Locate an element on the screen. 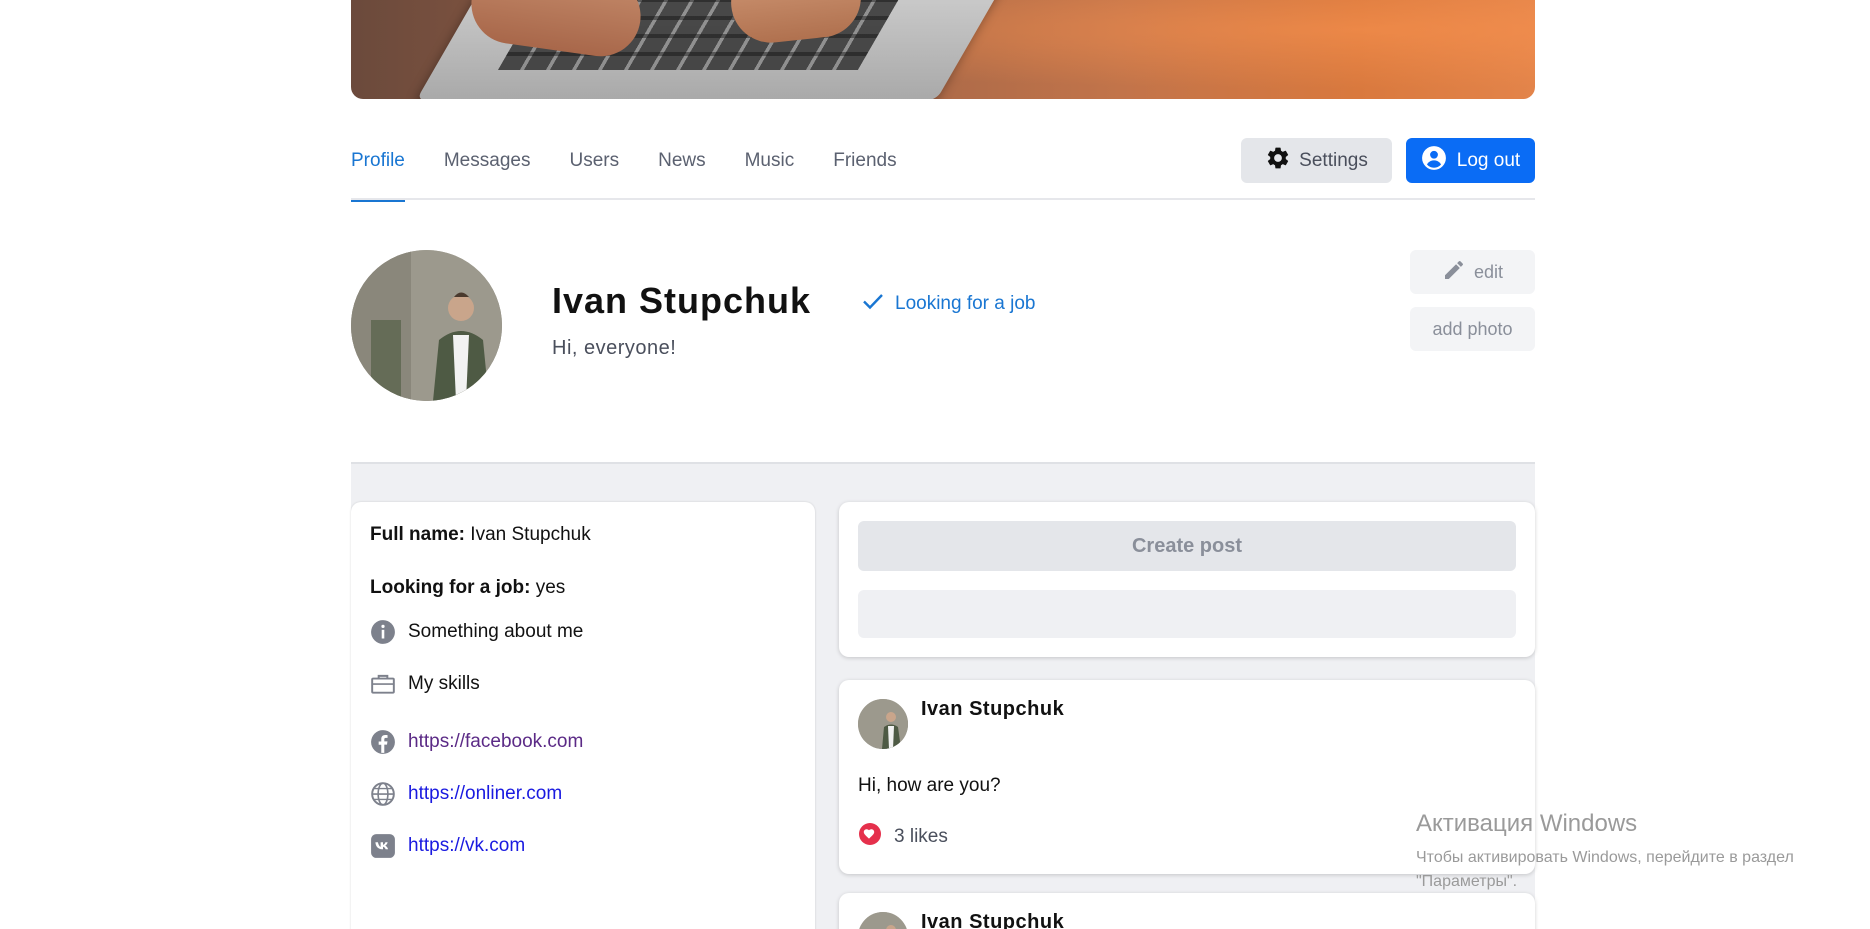  link-row-facebook: https://facebook.com is located at coordinates (476, 742).